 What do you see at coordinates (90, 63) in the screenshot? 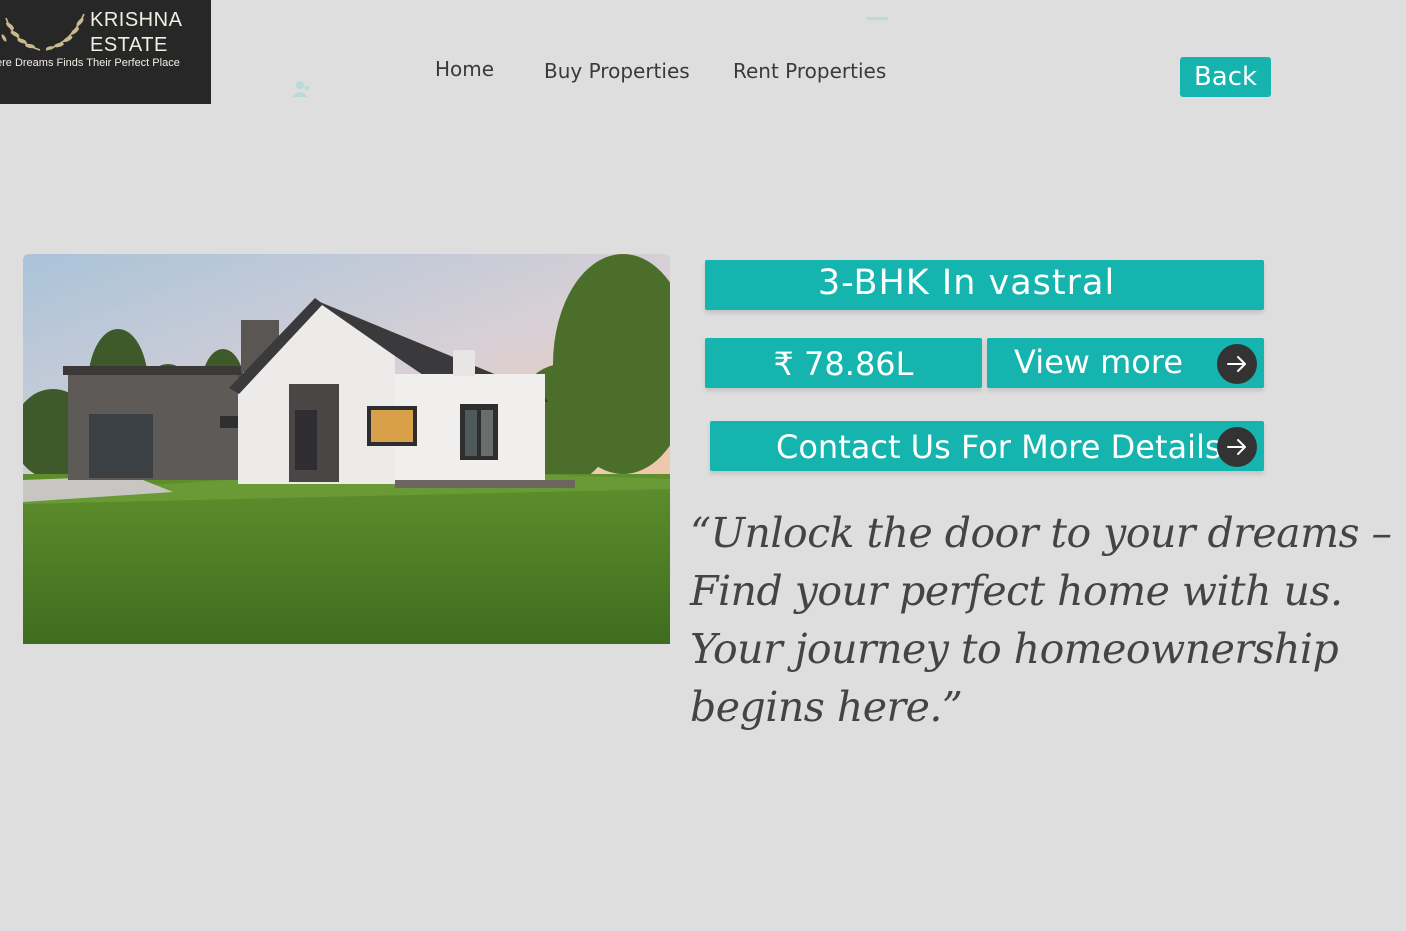
I see `brand-tagline: ere Dreams Finds Their Perfect Place` at bounding box center [90, 63].